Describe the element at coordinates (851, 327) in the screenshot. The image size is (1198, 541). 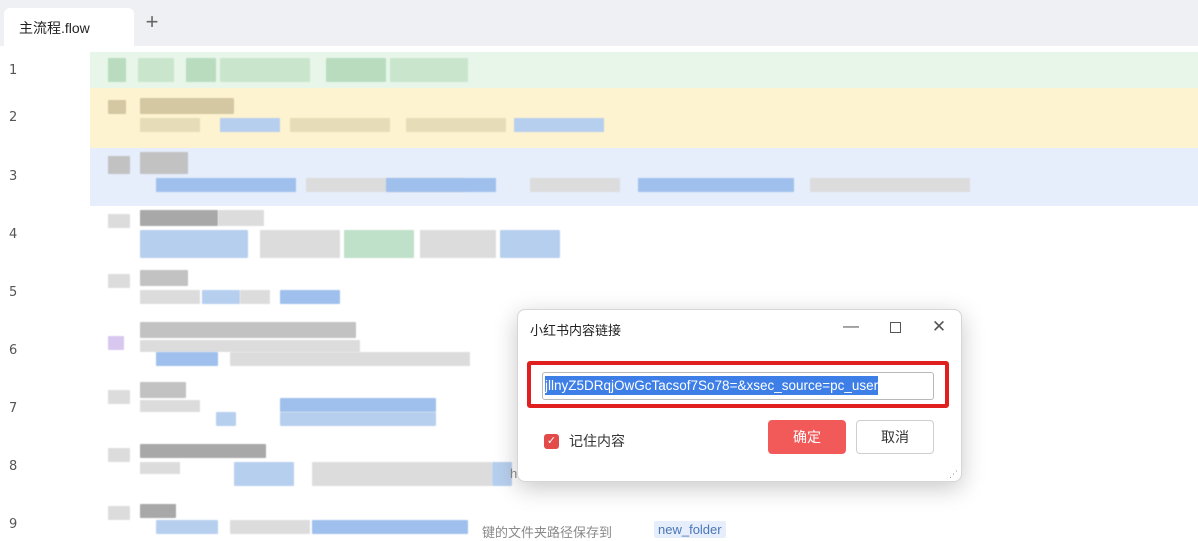
I see `minimize-icon: —` at that location.